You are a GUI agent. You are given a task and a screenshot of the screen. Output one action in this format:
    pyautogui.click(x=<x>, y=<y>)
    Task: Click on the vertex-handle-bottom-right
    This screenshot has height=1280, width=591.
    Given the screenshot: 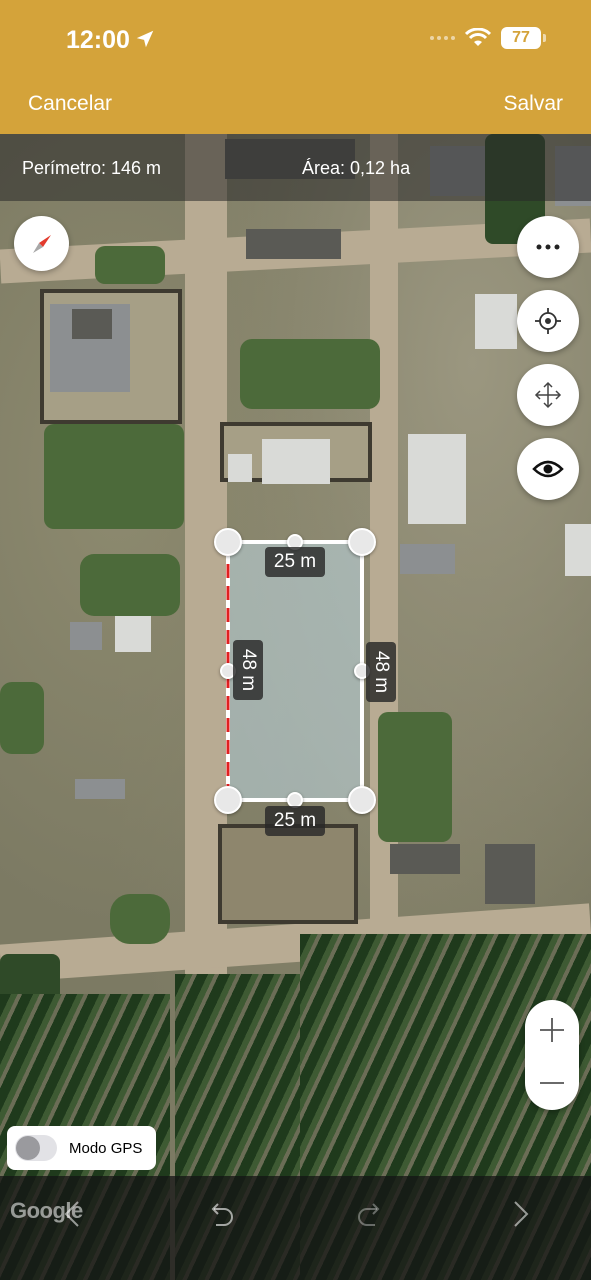 What is the action you would take?
    pyautogui.click(x=362, y=800)
    